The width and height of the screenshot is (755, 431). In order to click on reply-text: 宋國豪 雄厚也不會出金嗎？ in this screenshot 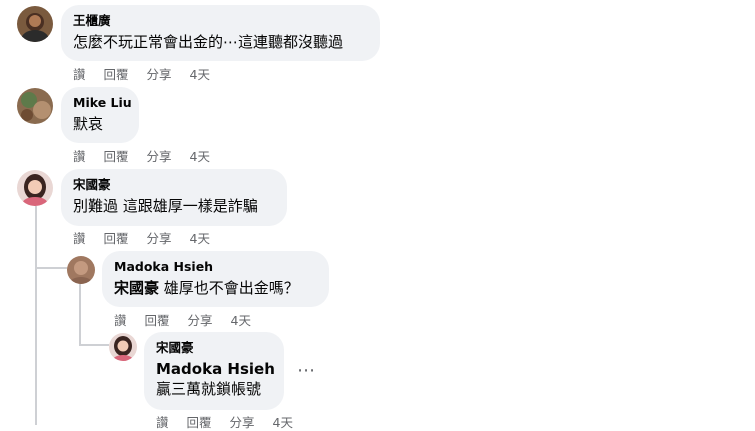, I will do `click(215, 288)`.